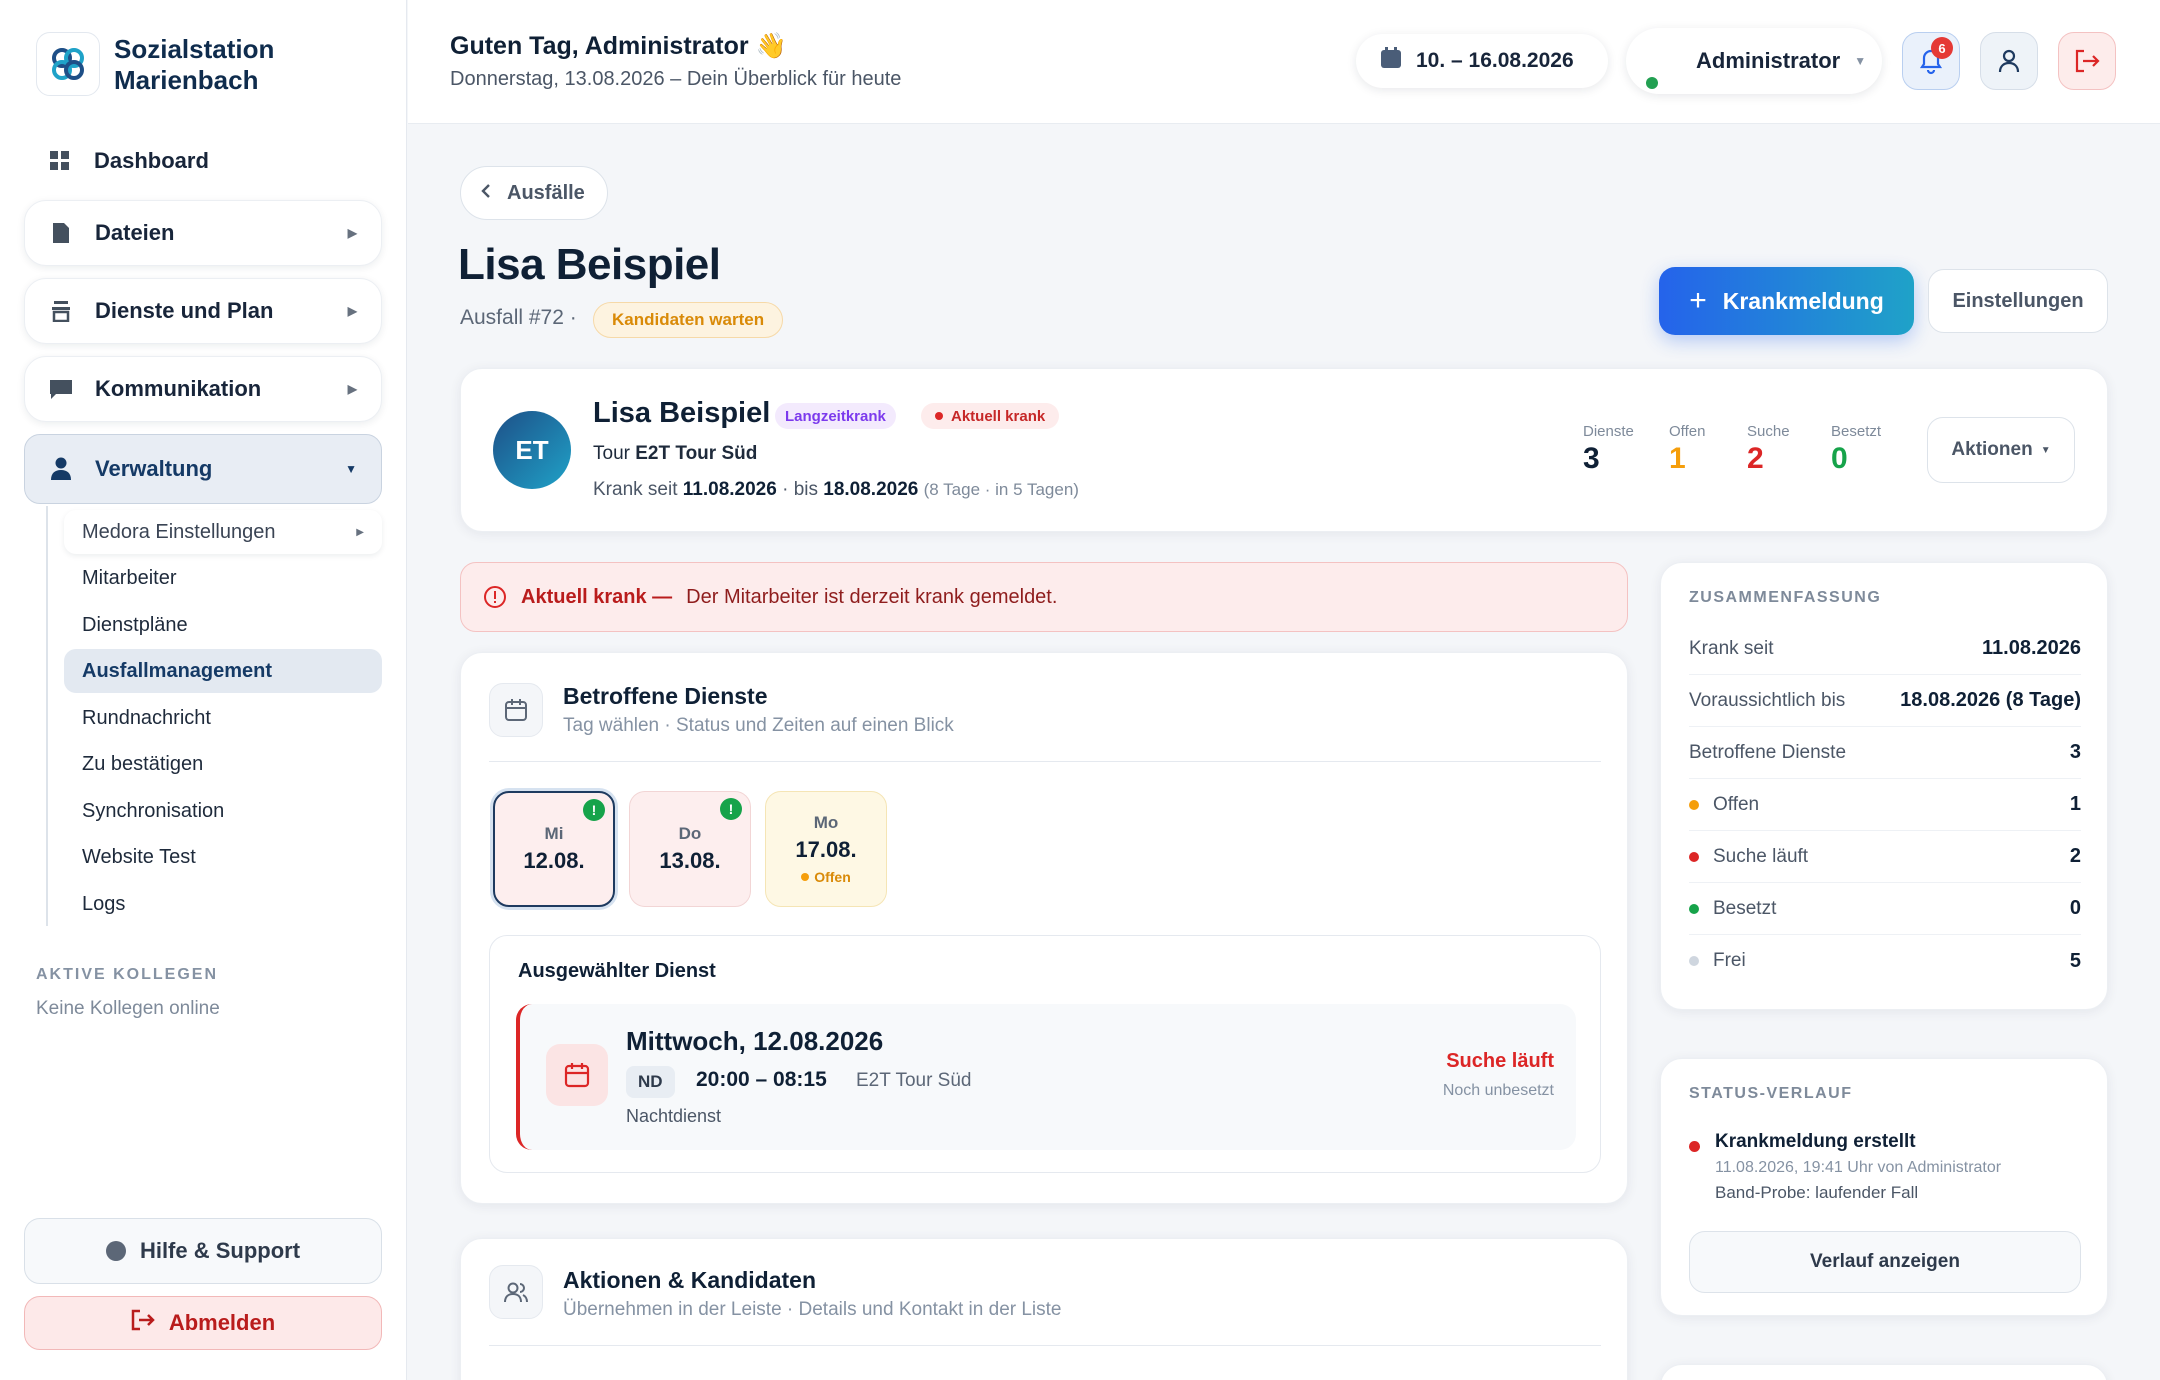 This screenshot has width=2160, height=1380. Describe the element at coordinates (650, 1082) in the screenshot. I see `shift-code-badge: ND` at that location.